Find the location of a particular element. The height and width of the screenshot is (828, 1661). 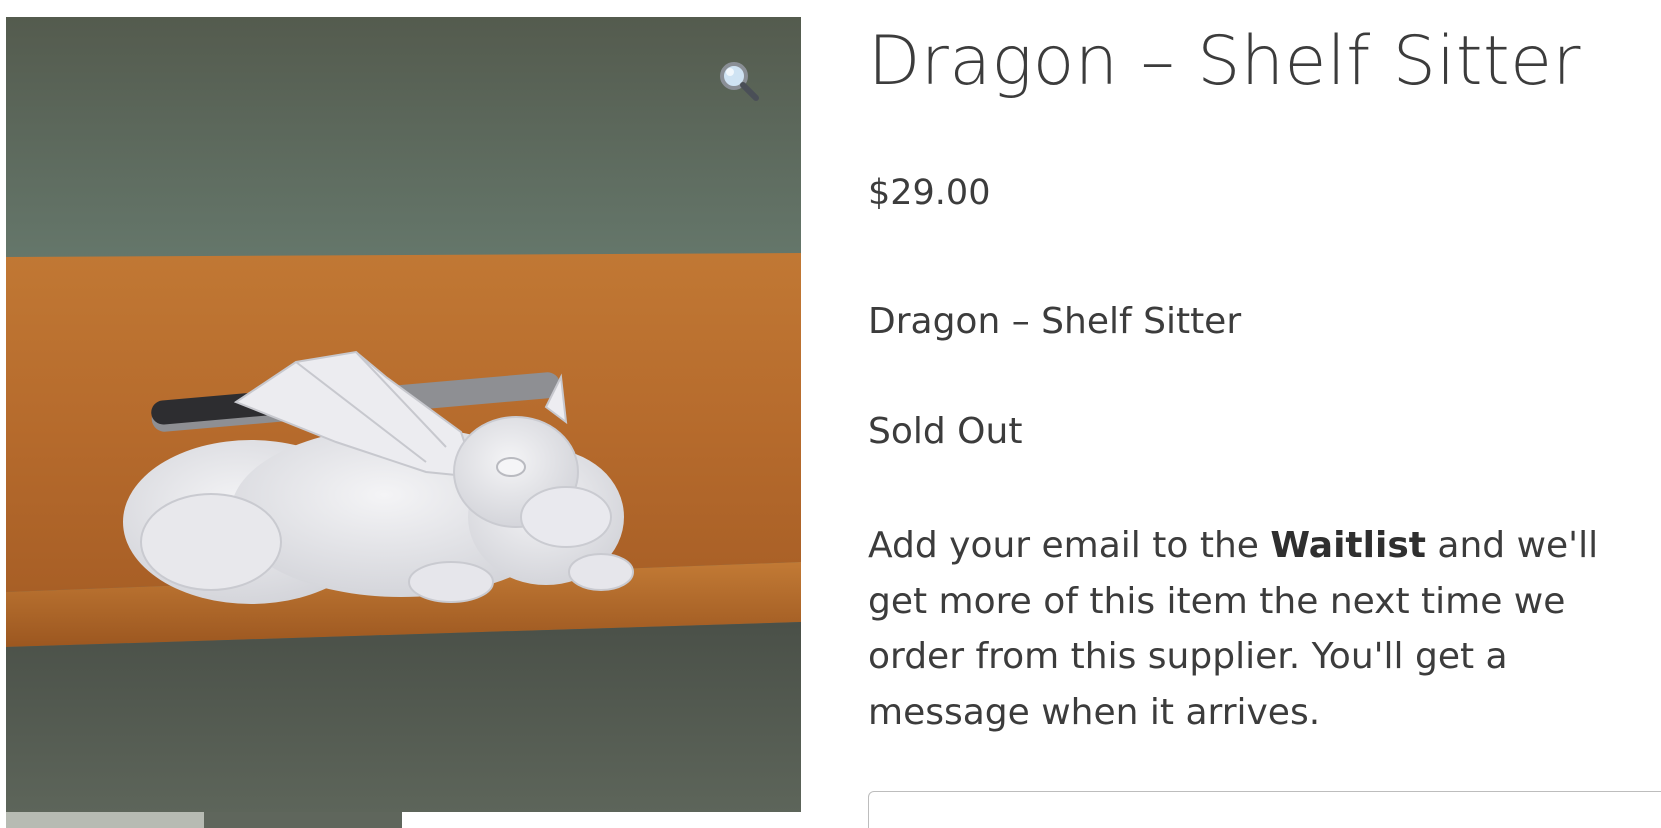

product-title: Dragon – Shelf Sitter is located at coordinates (1224, 61).